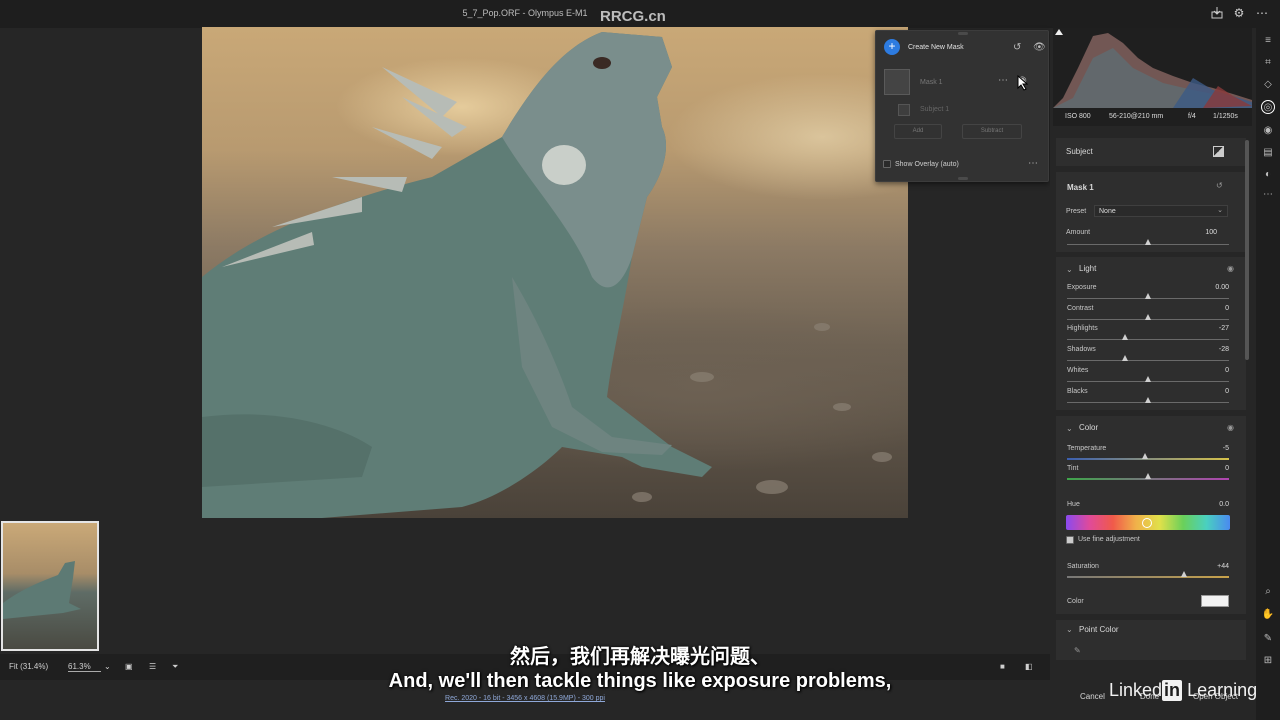 This screenshot has height=720, width=1280. Describe the element at coordinates (963, 33) in the screenshot. I see `panel-grip` at that location.